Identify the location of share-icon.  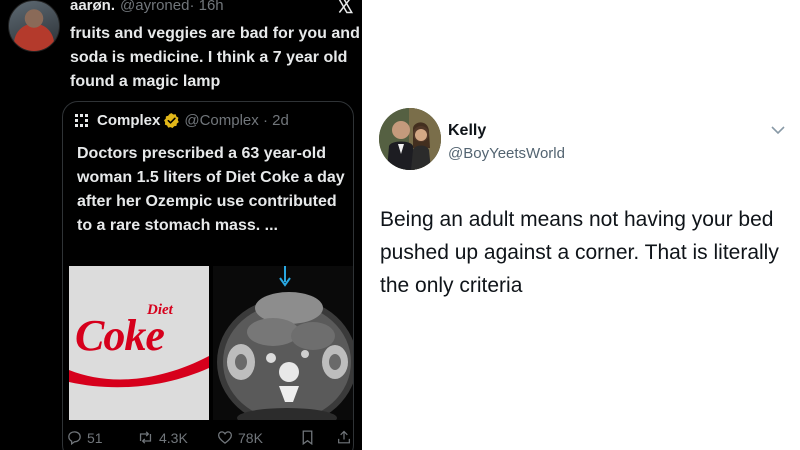
(344, 437).